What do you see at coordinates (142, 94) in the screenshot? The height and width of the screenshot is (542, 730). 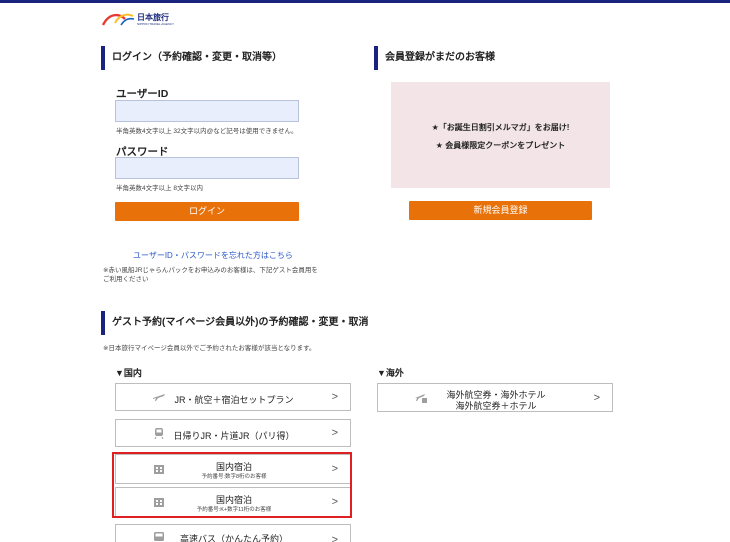 I see `user-id-label: ユーザーID` at bounding box center [142, 94].